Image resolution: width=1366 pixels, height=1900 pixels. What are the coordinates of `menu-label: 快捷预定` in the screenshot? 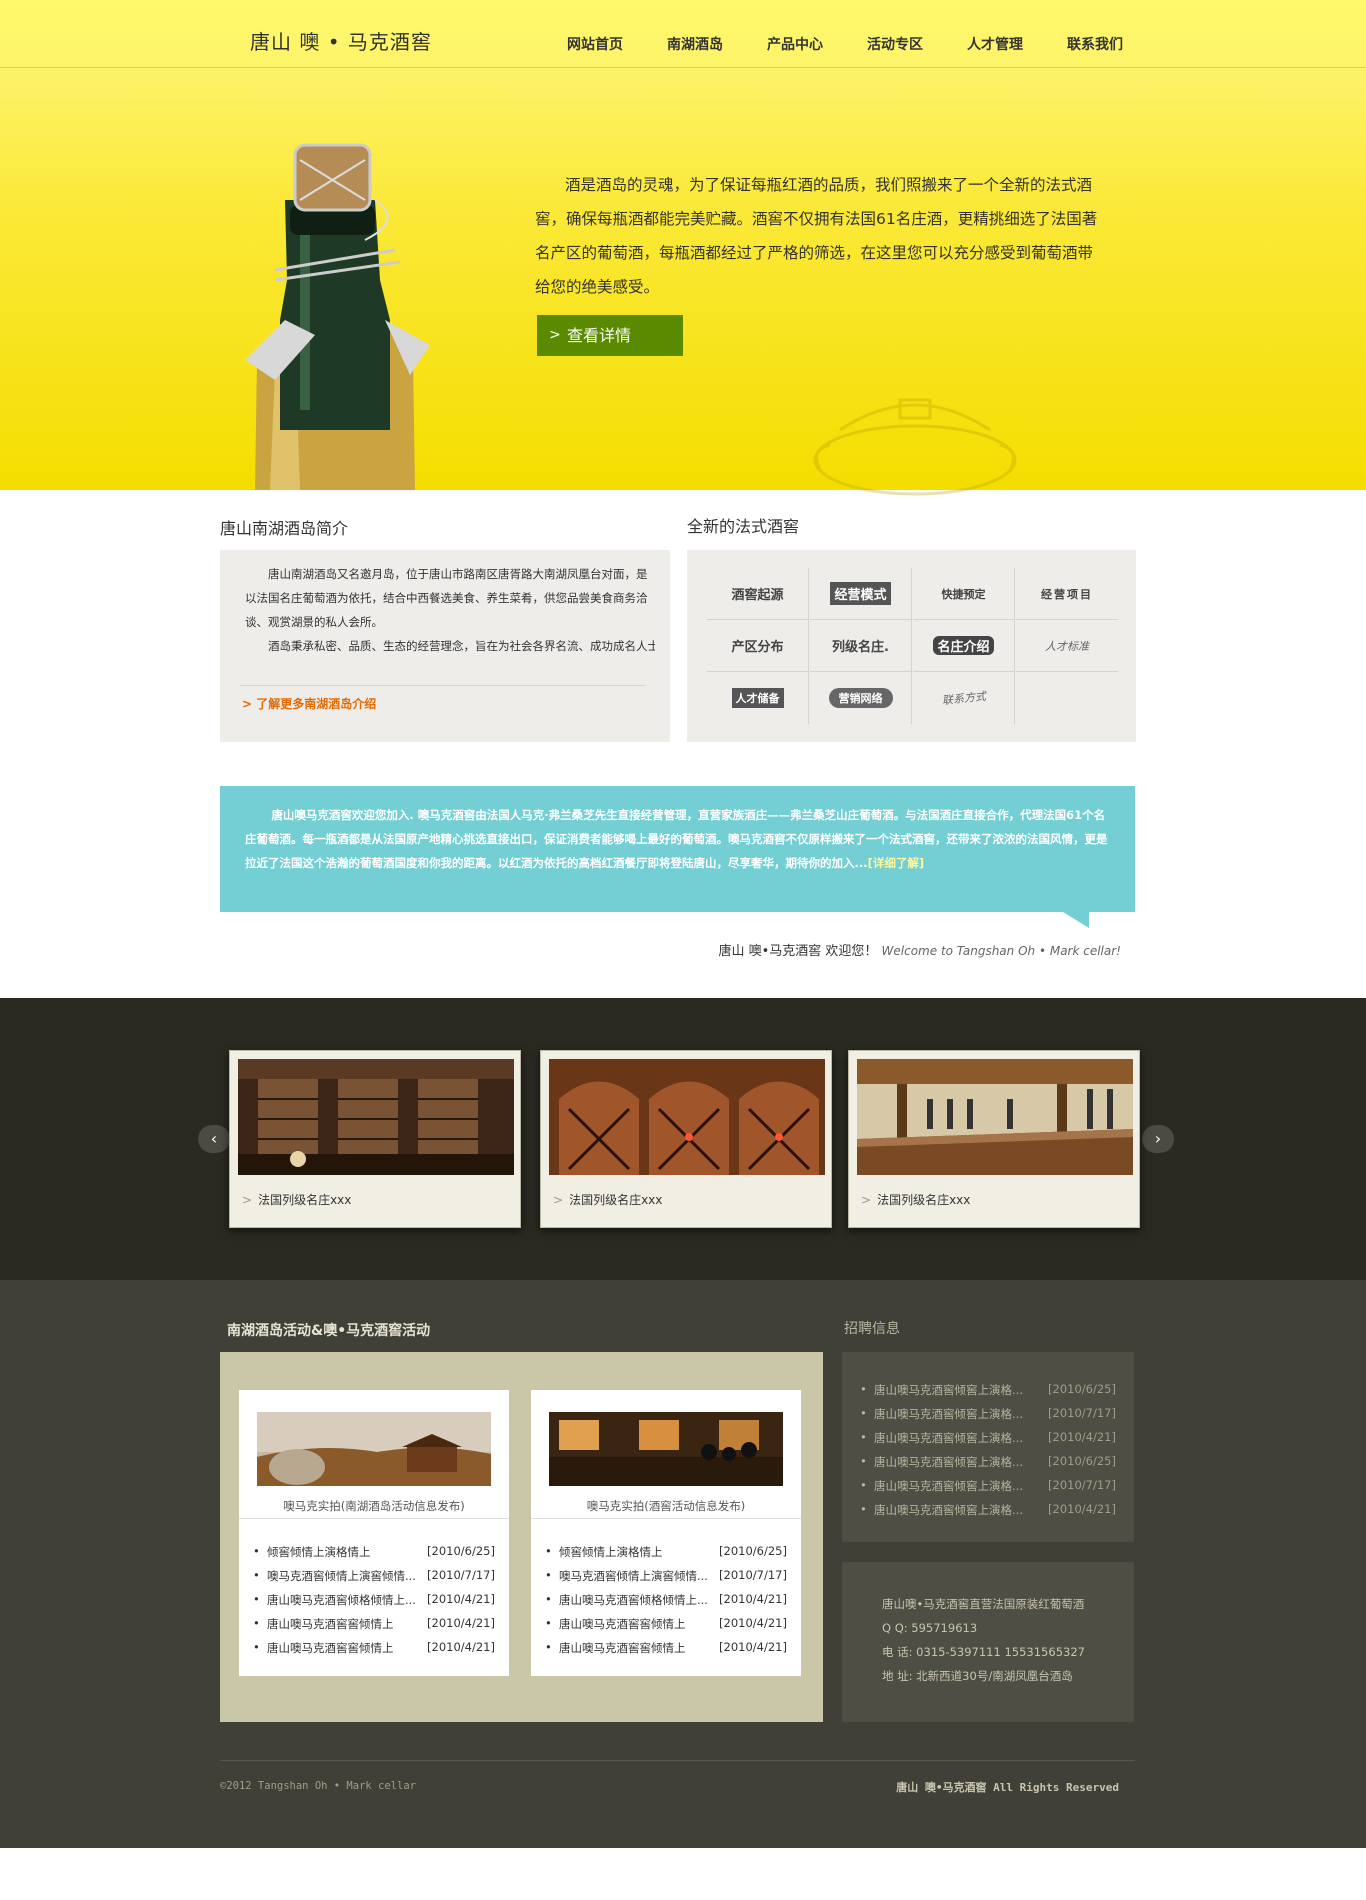 It's located at (963, 594).